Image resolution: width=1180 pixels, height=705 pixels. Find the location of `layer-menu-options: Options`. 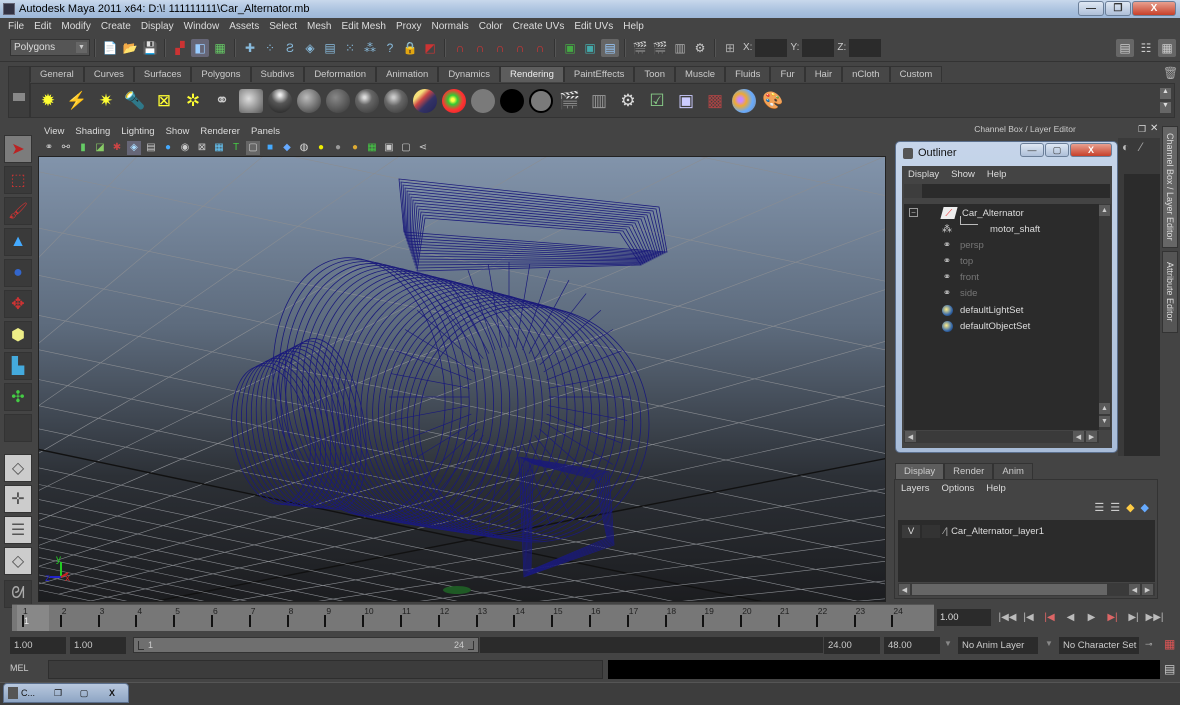

layer-menu-options: Options is located at coordinates (958, 488).